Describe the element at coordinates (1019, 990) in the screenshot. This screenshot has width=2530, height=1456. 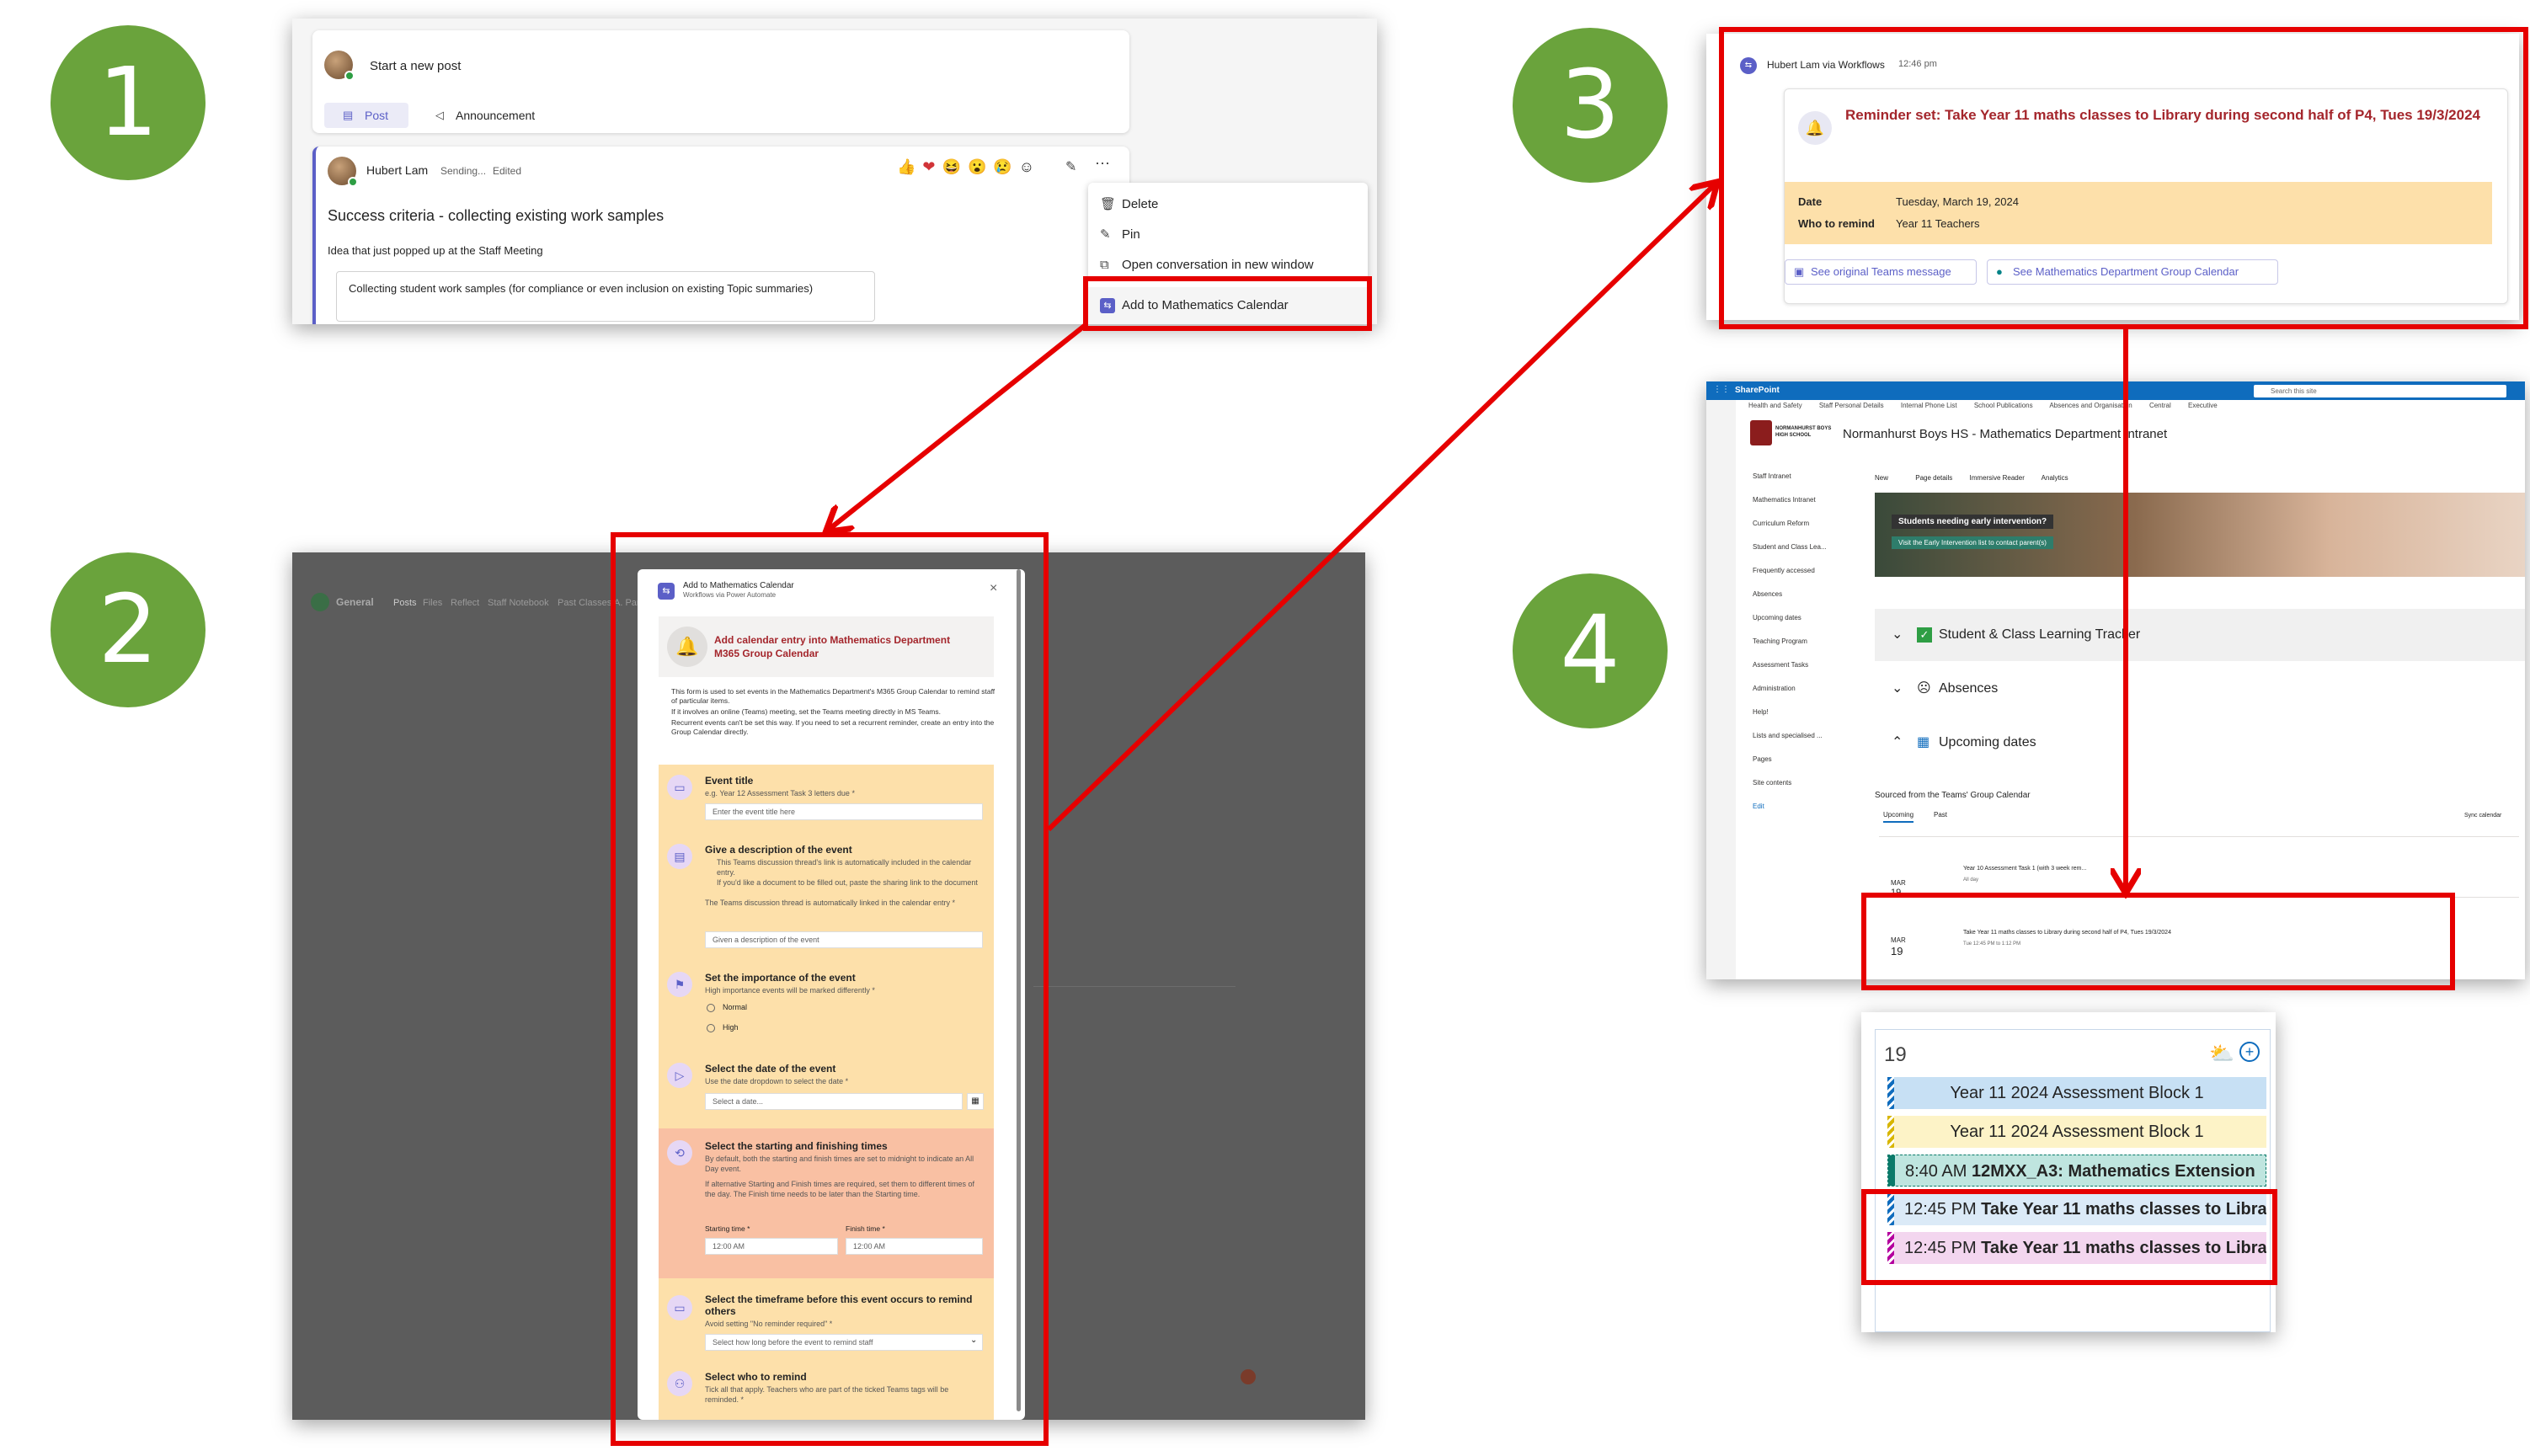
I see `dialog-scrollbar` at that location.